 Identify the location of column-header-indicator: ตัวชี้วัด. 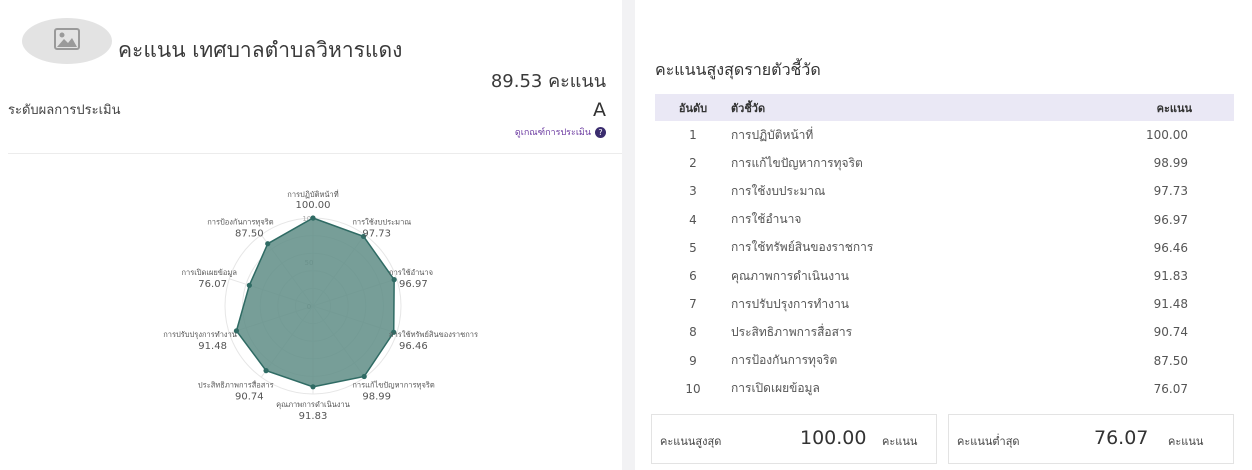
(886, 107).